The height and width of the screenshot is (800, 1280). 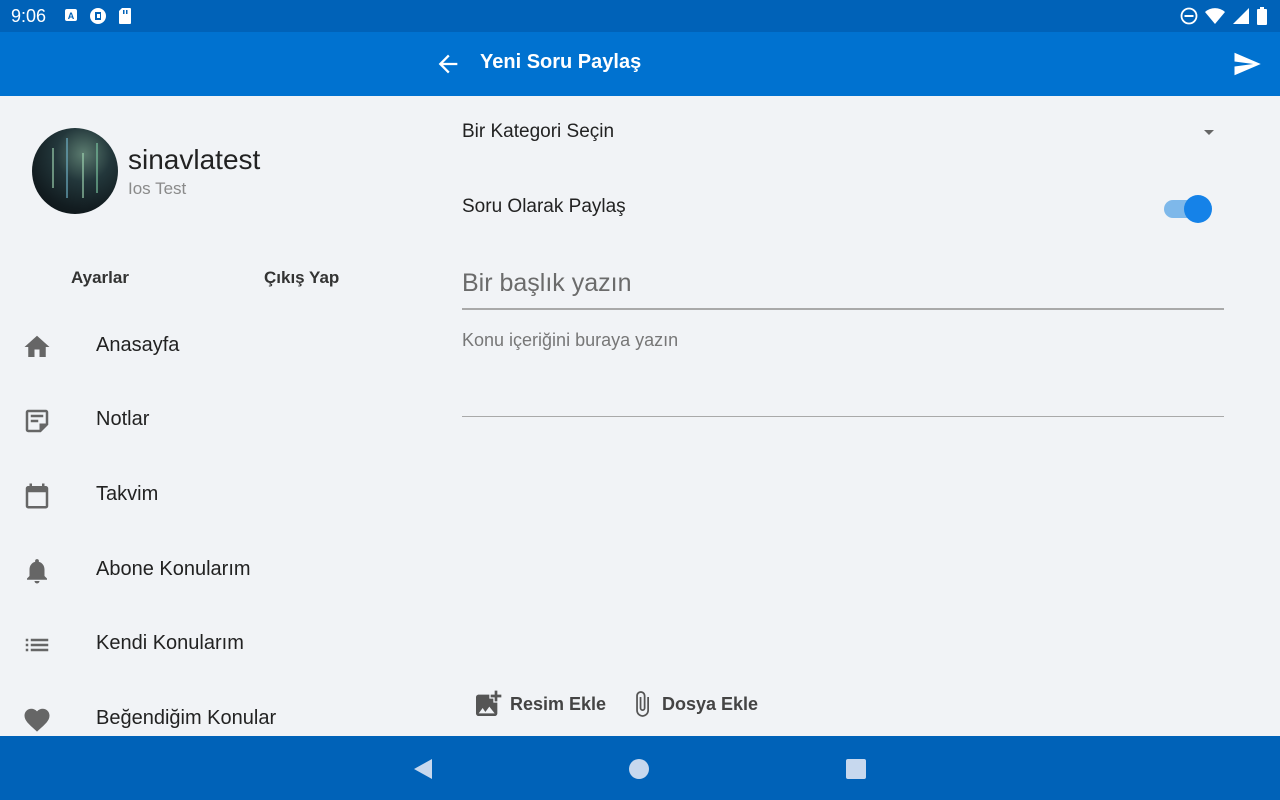 I want to click on do-not-disturb-icon, so click(x=1189, y=16).